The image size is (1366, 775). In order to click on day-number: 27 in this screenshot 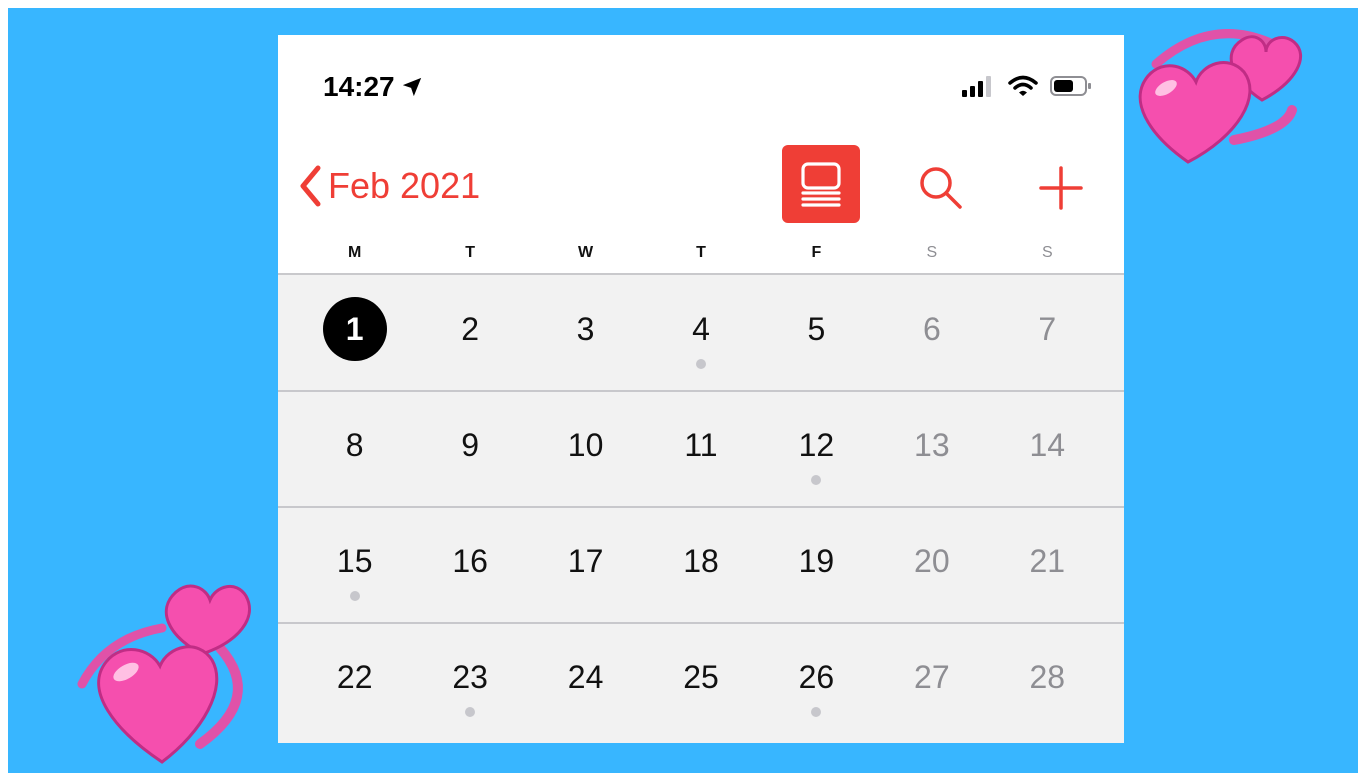, I will do `click(932, 676)`.